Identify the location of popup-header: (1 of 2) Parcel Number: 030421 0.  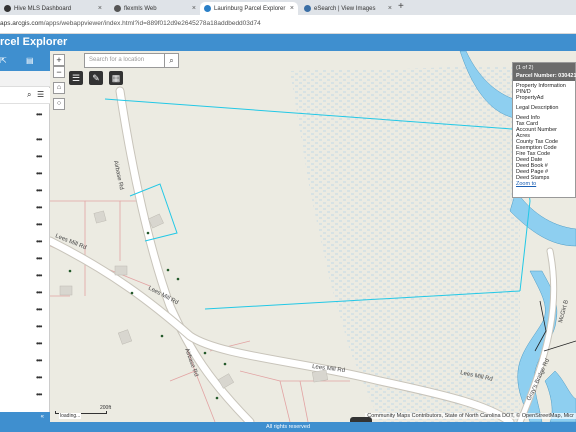
(544, 72).